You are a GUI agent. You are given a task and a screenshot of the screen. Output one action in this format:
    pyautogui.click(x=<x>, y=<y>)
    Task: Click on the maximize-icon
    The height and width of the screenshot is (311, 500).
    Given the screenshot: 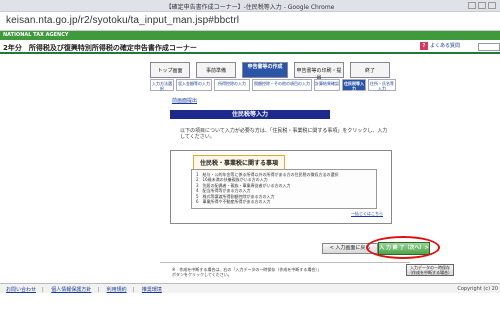 What is the action you would take?
    pyautogui.click(x=482, y=5)
    